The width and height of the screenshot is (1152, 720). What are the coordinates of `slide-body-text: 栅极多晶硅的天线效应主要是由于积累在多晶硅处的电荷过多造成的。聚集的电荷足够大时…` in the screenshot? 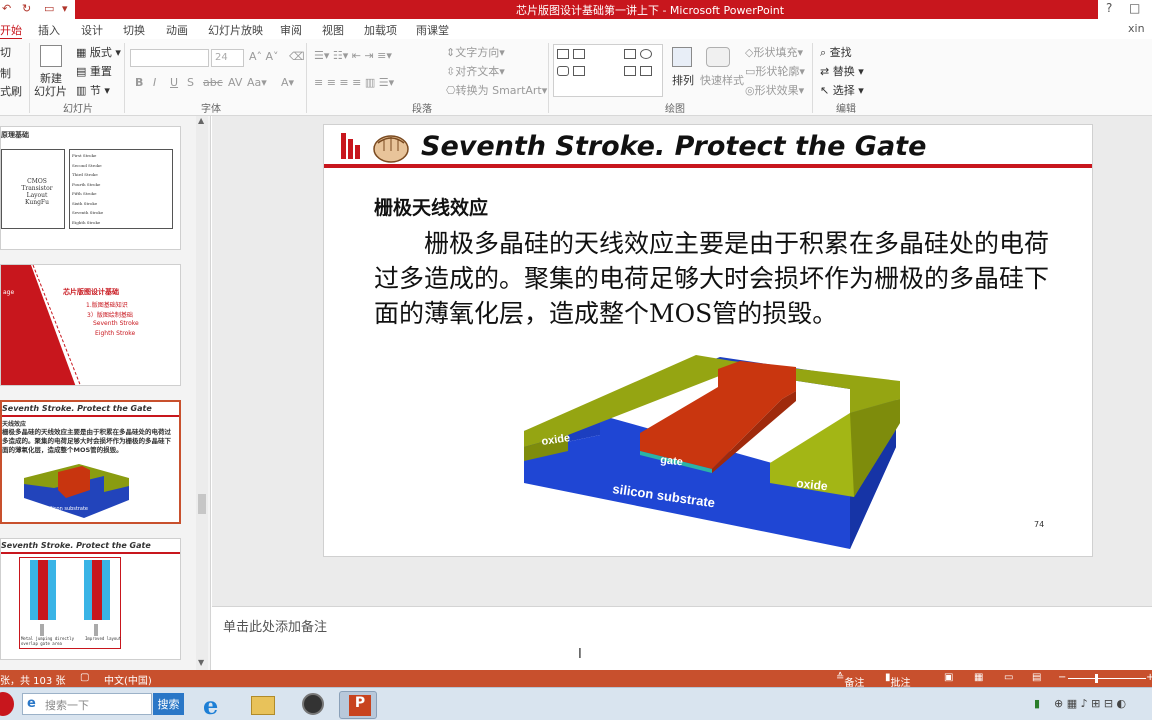 It's located at (714, 278).